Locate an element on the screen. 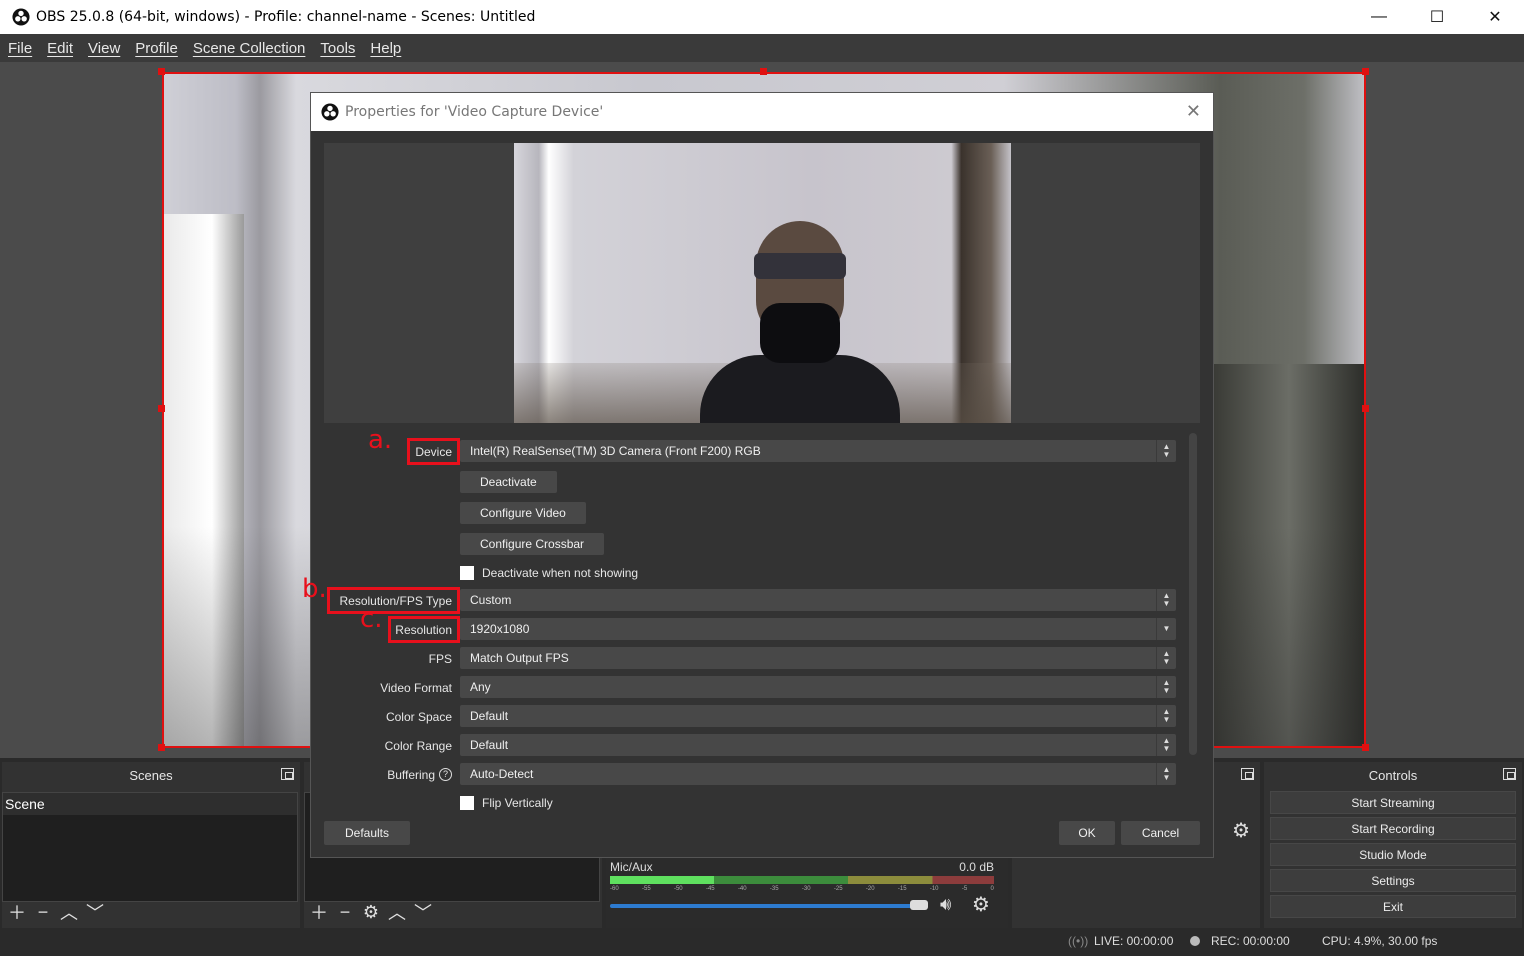  chevron-down-icon: ▼ is located at coordinates (1166, 629).